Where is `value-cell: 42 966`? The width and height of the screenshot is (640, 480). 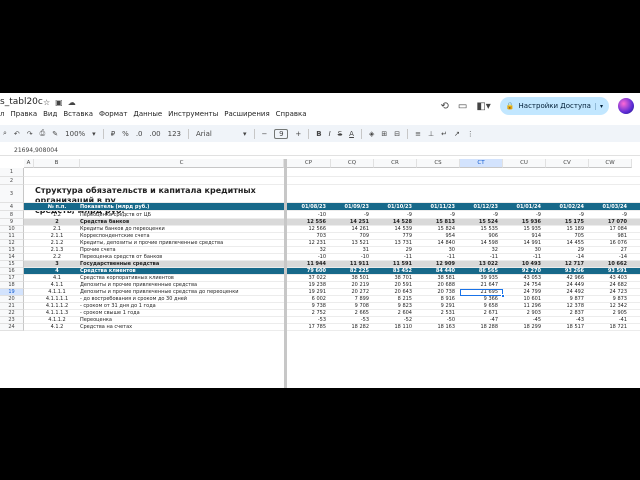
value-cell: 42 966 is located at coordinates (567, 278).